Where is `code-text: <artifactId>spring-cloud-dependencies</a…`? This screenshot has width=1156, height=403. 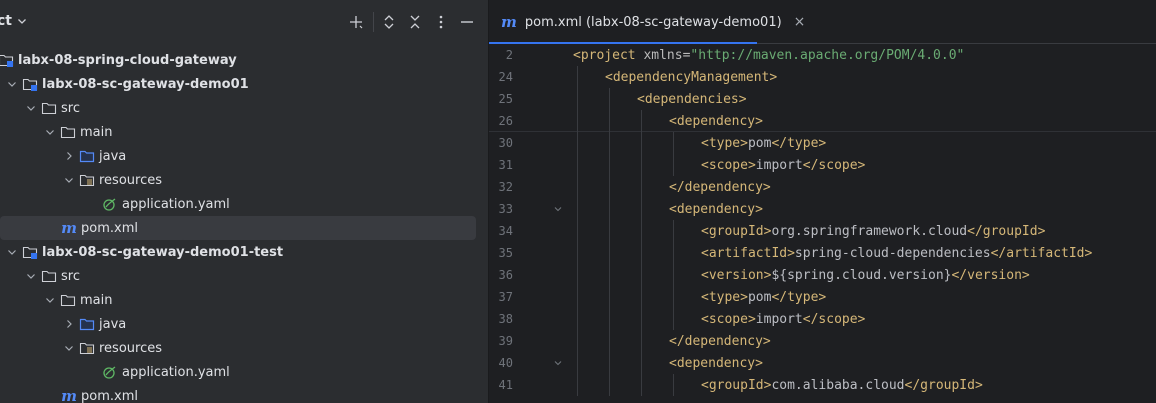 code-text: <artifactId>spring-cloud-dependencies</a… is located at coordinates (896, 253).